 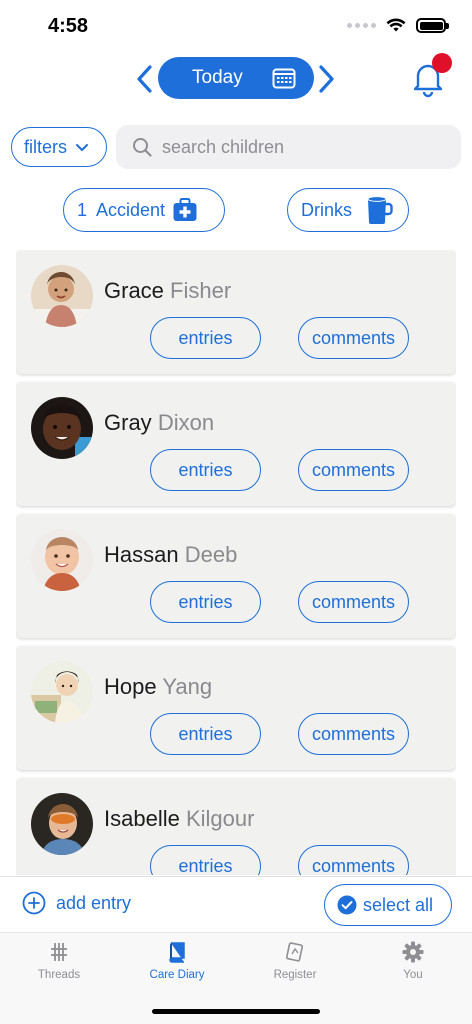 I want to click on child-name: Isabelle Kilgour, so click(x=179, y=819).